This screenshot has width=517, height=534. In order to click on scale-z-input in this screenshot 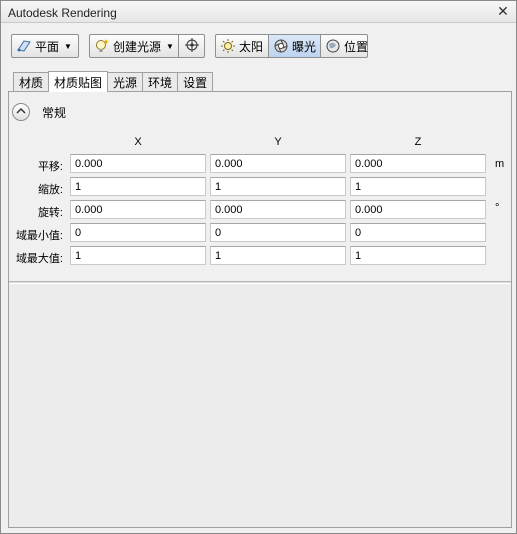, I will do `click(418, 186)`.